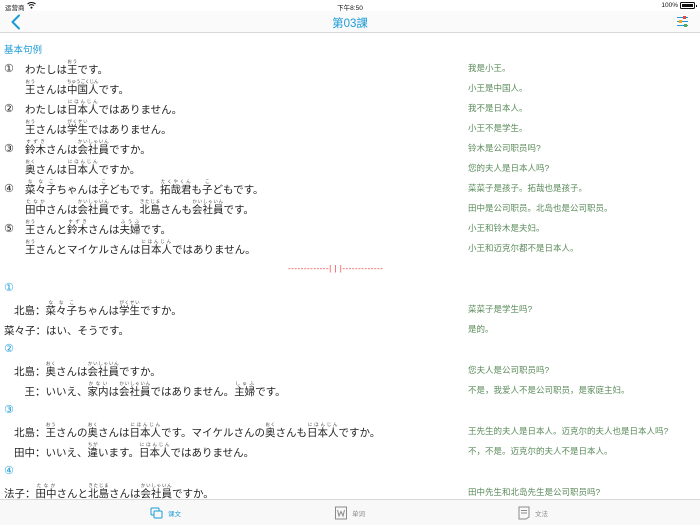 The height and width of the screenshot is (525, 700). I want to click on sentence-row: 王おうさんは中国人ちゅうごくじんです。 小王是中国人。, so click(350, 86).